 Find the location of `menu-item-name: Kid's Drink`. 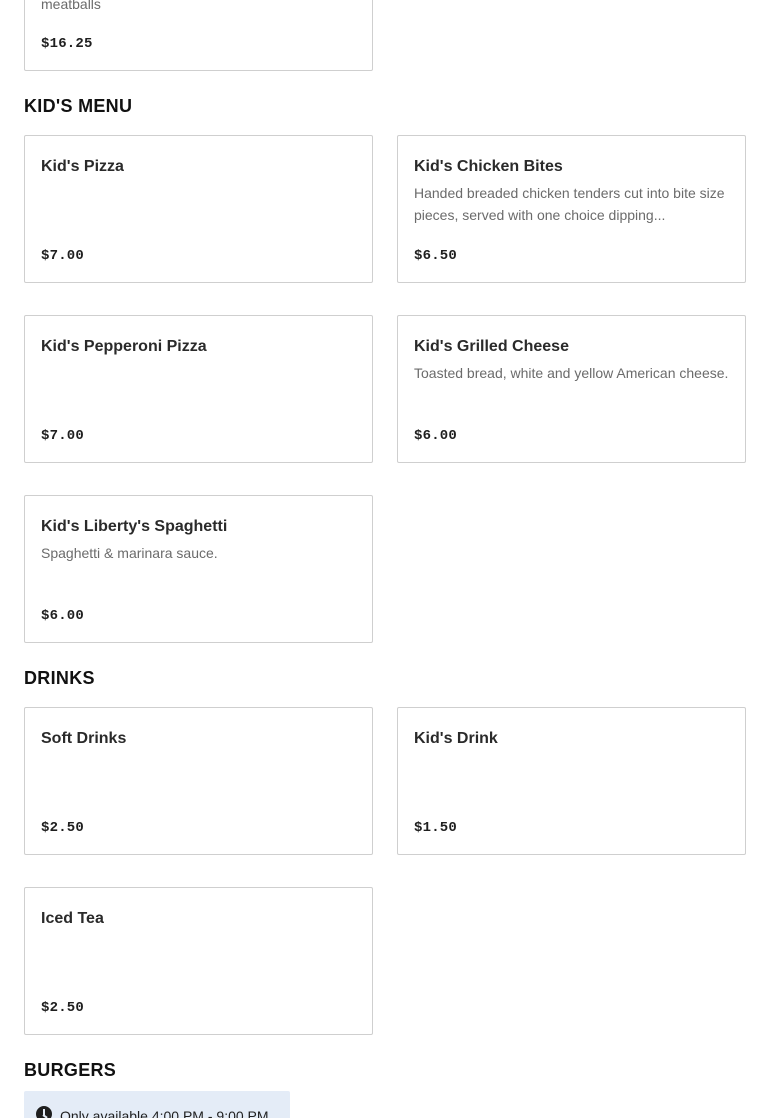

menu-item-name: Kid's Drink is located at coordinates (456, 738).